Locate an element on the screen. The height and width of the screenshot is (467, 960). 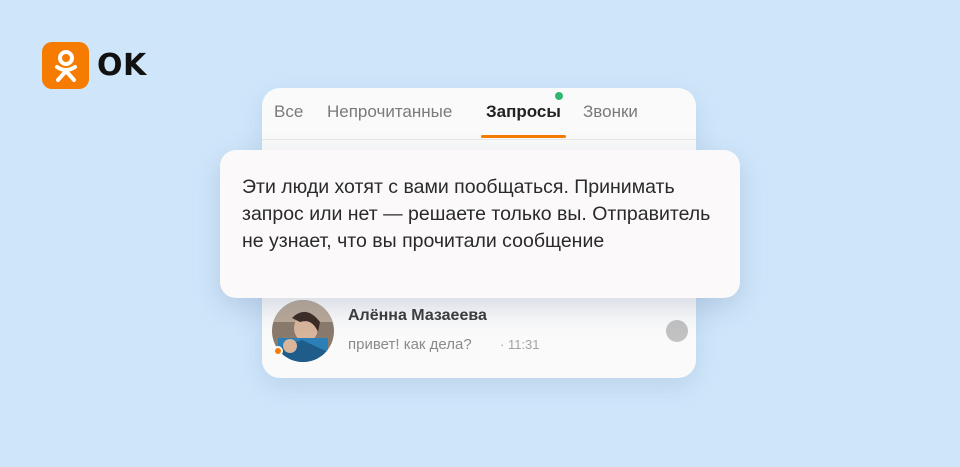
contact-name: Алённа Мазаеева is located at coordinates (417, 316).